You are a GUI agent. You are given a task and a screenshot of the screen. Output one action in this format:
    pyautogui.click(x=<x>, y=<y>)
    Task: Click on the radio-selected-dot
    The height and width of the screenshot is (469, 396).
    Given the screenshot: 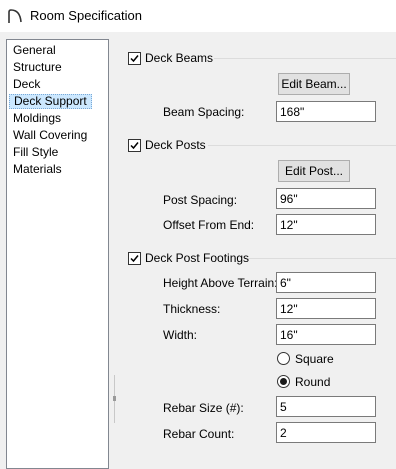 What is the action you would take?
    pyautogui.click(x=283, y=381)
    